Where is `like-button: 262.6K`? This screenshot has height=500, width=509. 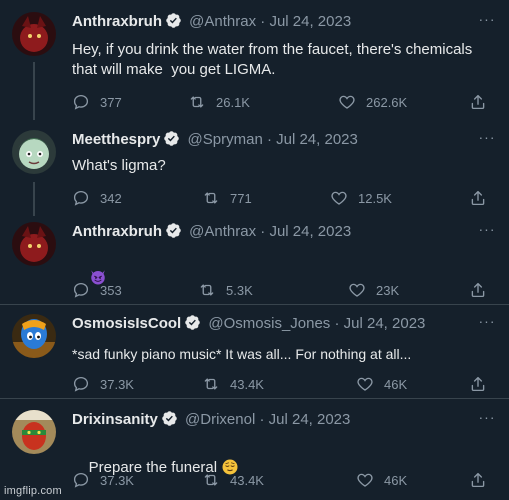
like-button: 262.6K is located at coordinates (372, 102).